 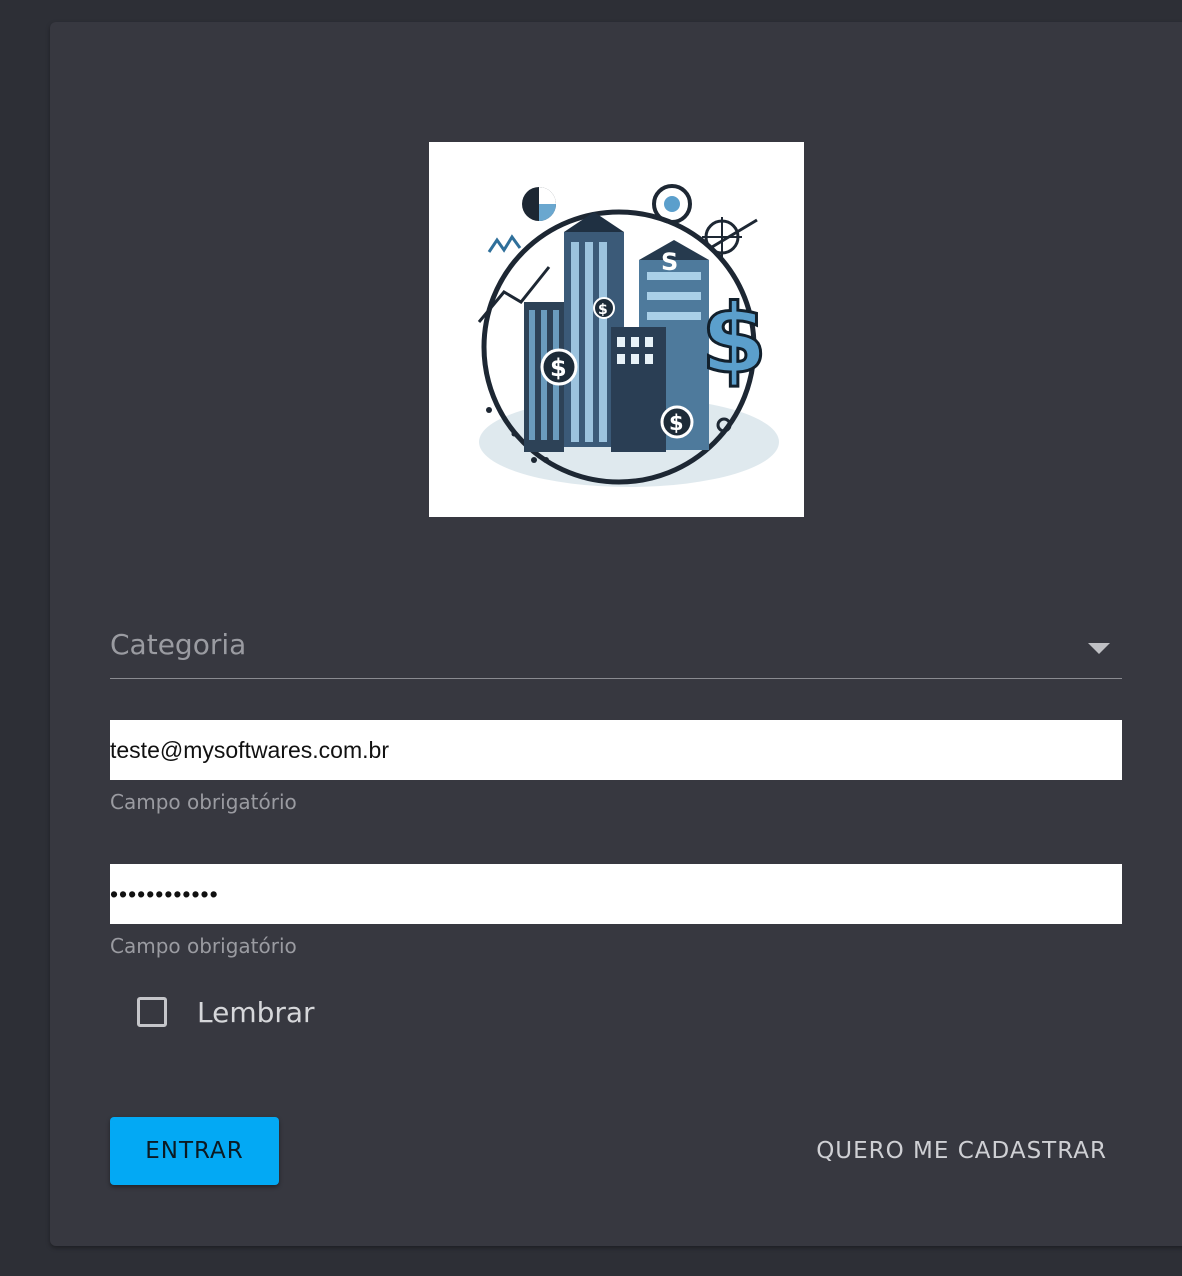 What do you see at coordinates (628, 335) in the screenshot?
I see `finance-city-logo-icon: $ $ $ $ S` at bounding box center [628, 335].